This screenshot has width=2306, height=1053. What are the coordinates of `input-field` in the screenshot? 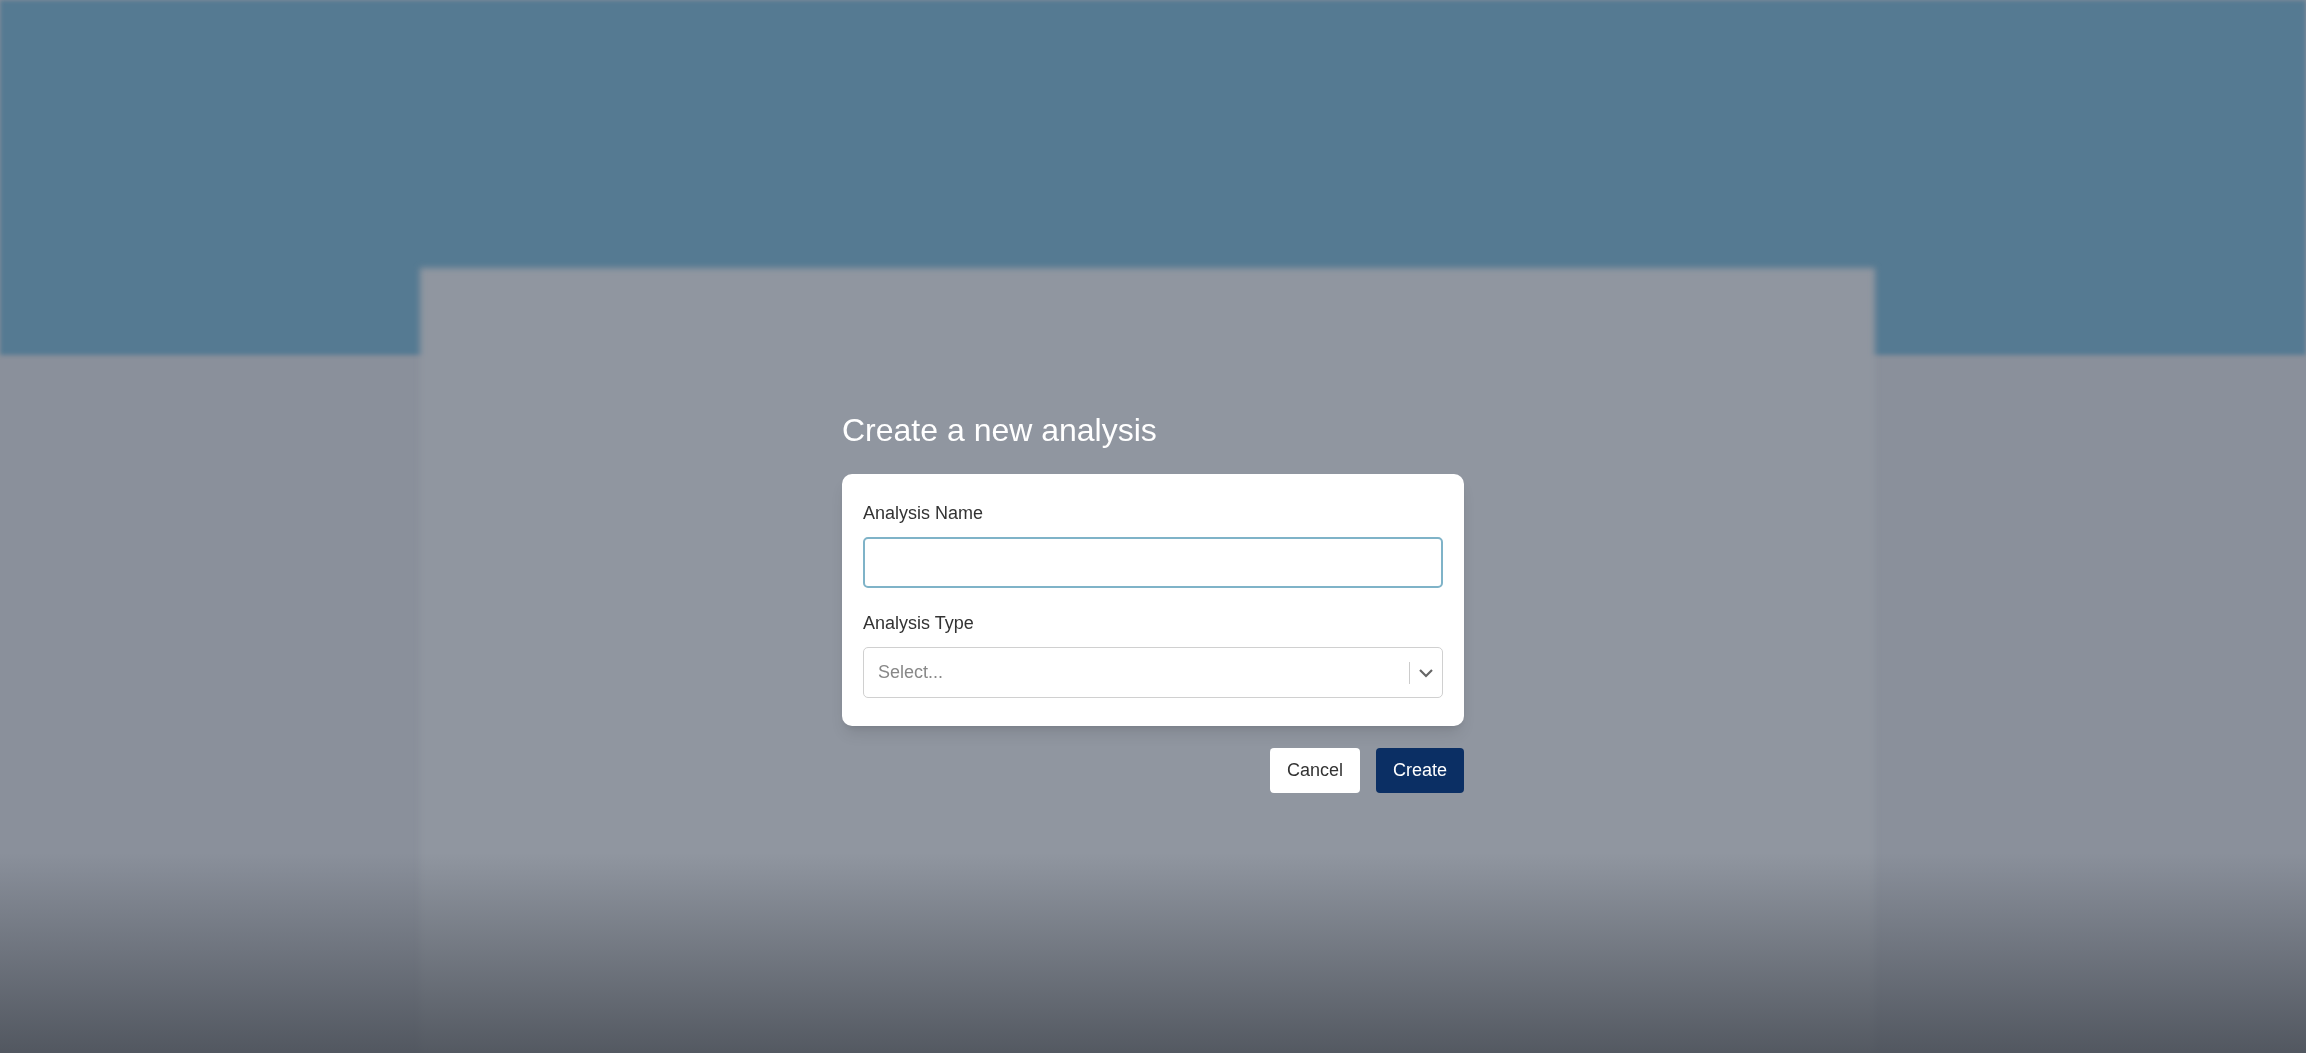 It's located at (1153, 562).